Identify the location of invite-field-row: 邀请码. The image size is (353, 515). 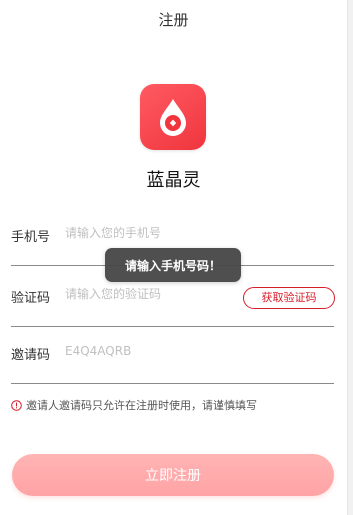
(172, 355).